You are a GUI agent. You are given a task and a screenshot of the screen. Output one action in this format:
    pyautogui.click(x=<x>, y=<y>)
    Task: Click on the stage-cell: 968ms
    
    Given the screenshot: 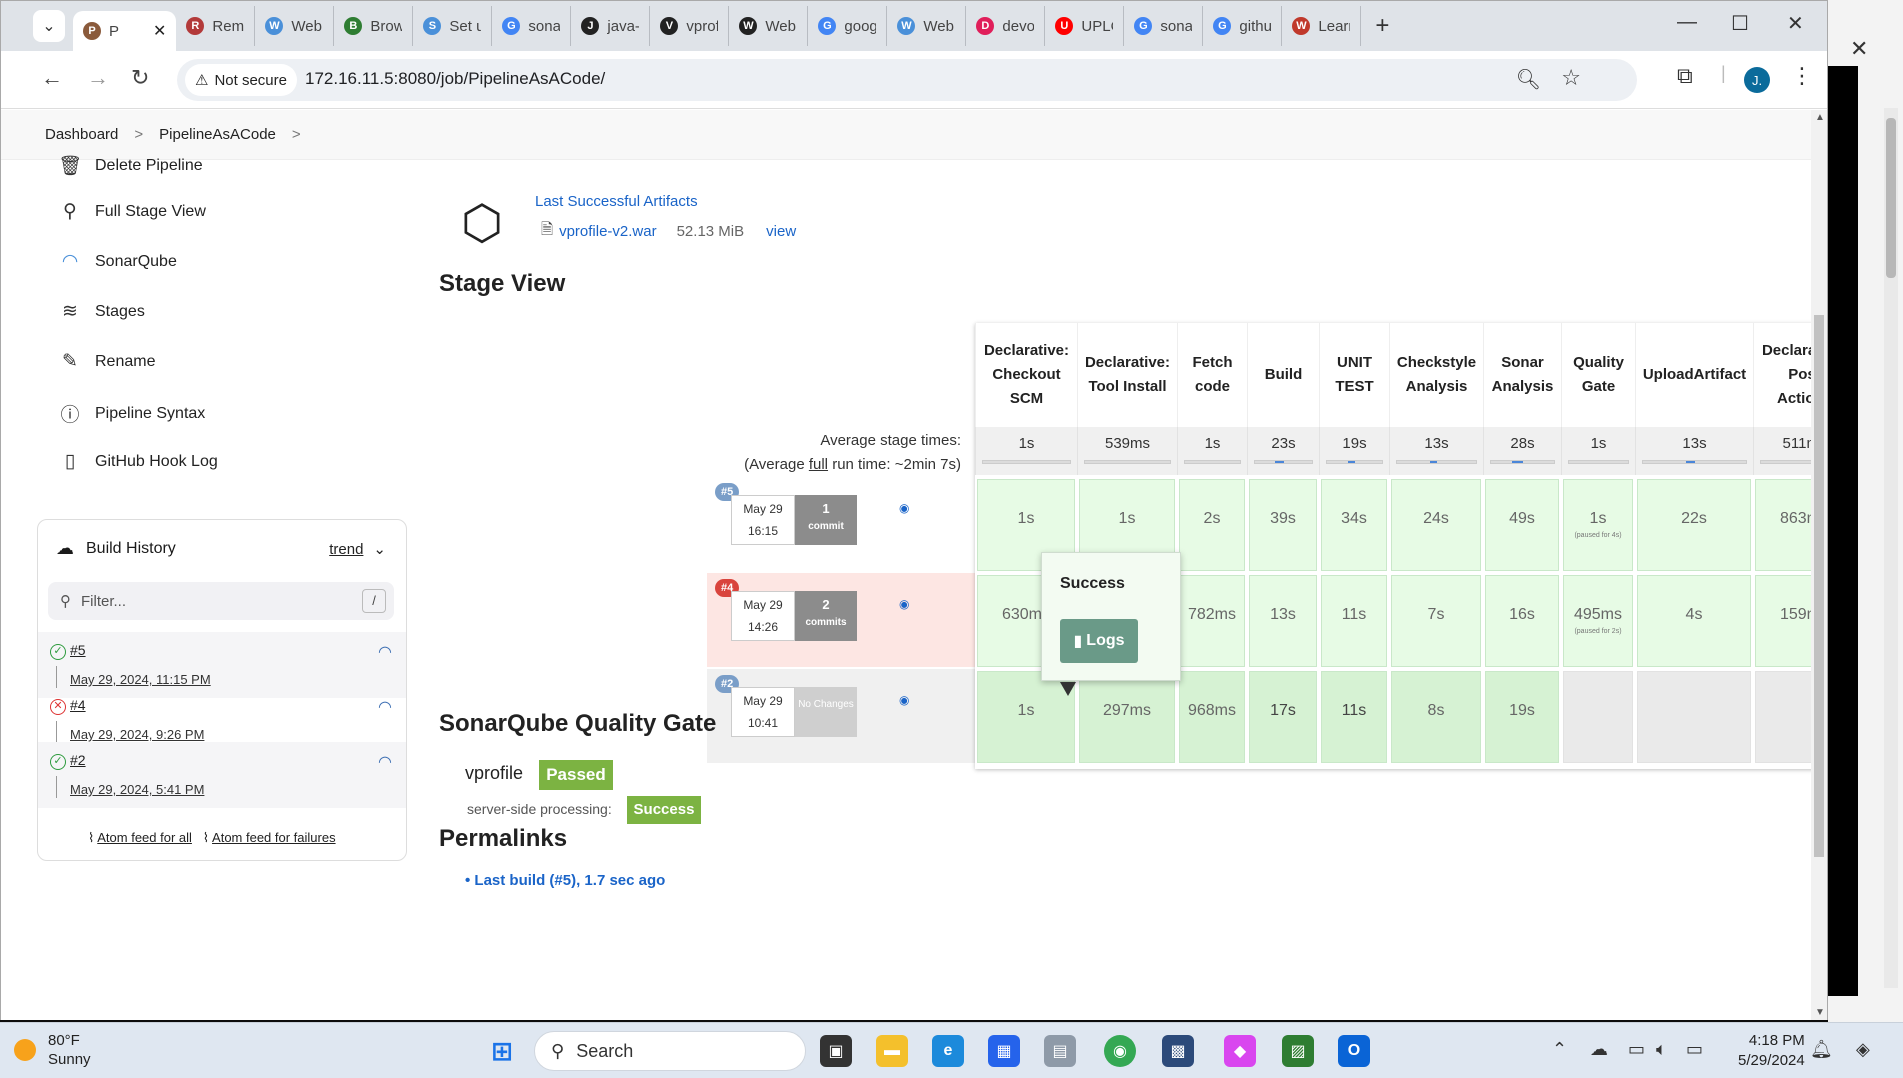 What is the action you would take?
    pyautogui.click(x=1212, y=717)
    